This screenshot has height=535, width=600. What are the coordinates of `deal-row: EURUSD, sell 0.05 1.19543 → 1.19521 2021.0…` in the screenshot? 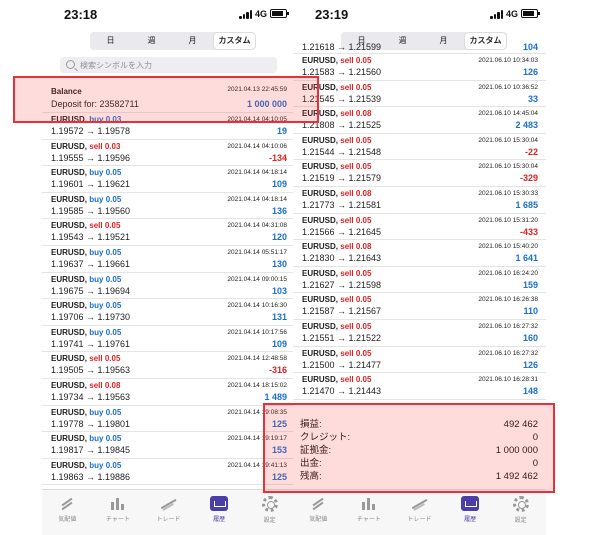 It's located at (168, 232).